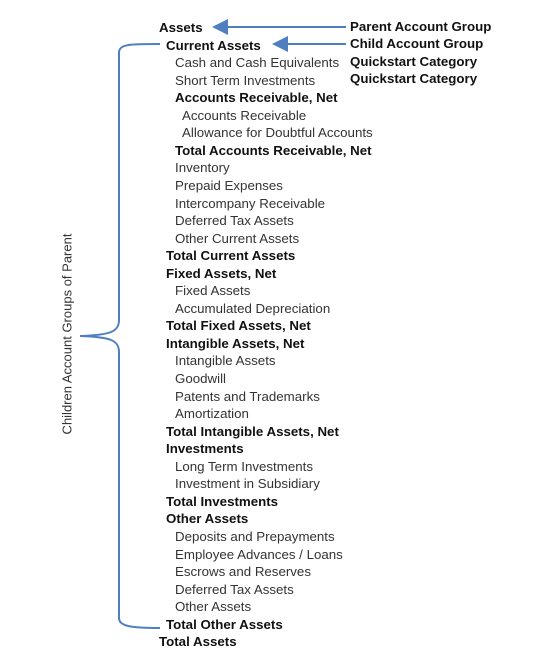 This screenshot has height=666, width=546. What do you see at coordinates (120, 336) in the screenshot?
I see `children-bracket` at bounding box center [120, 336].